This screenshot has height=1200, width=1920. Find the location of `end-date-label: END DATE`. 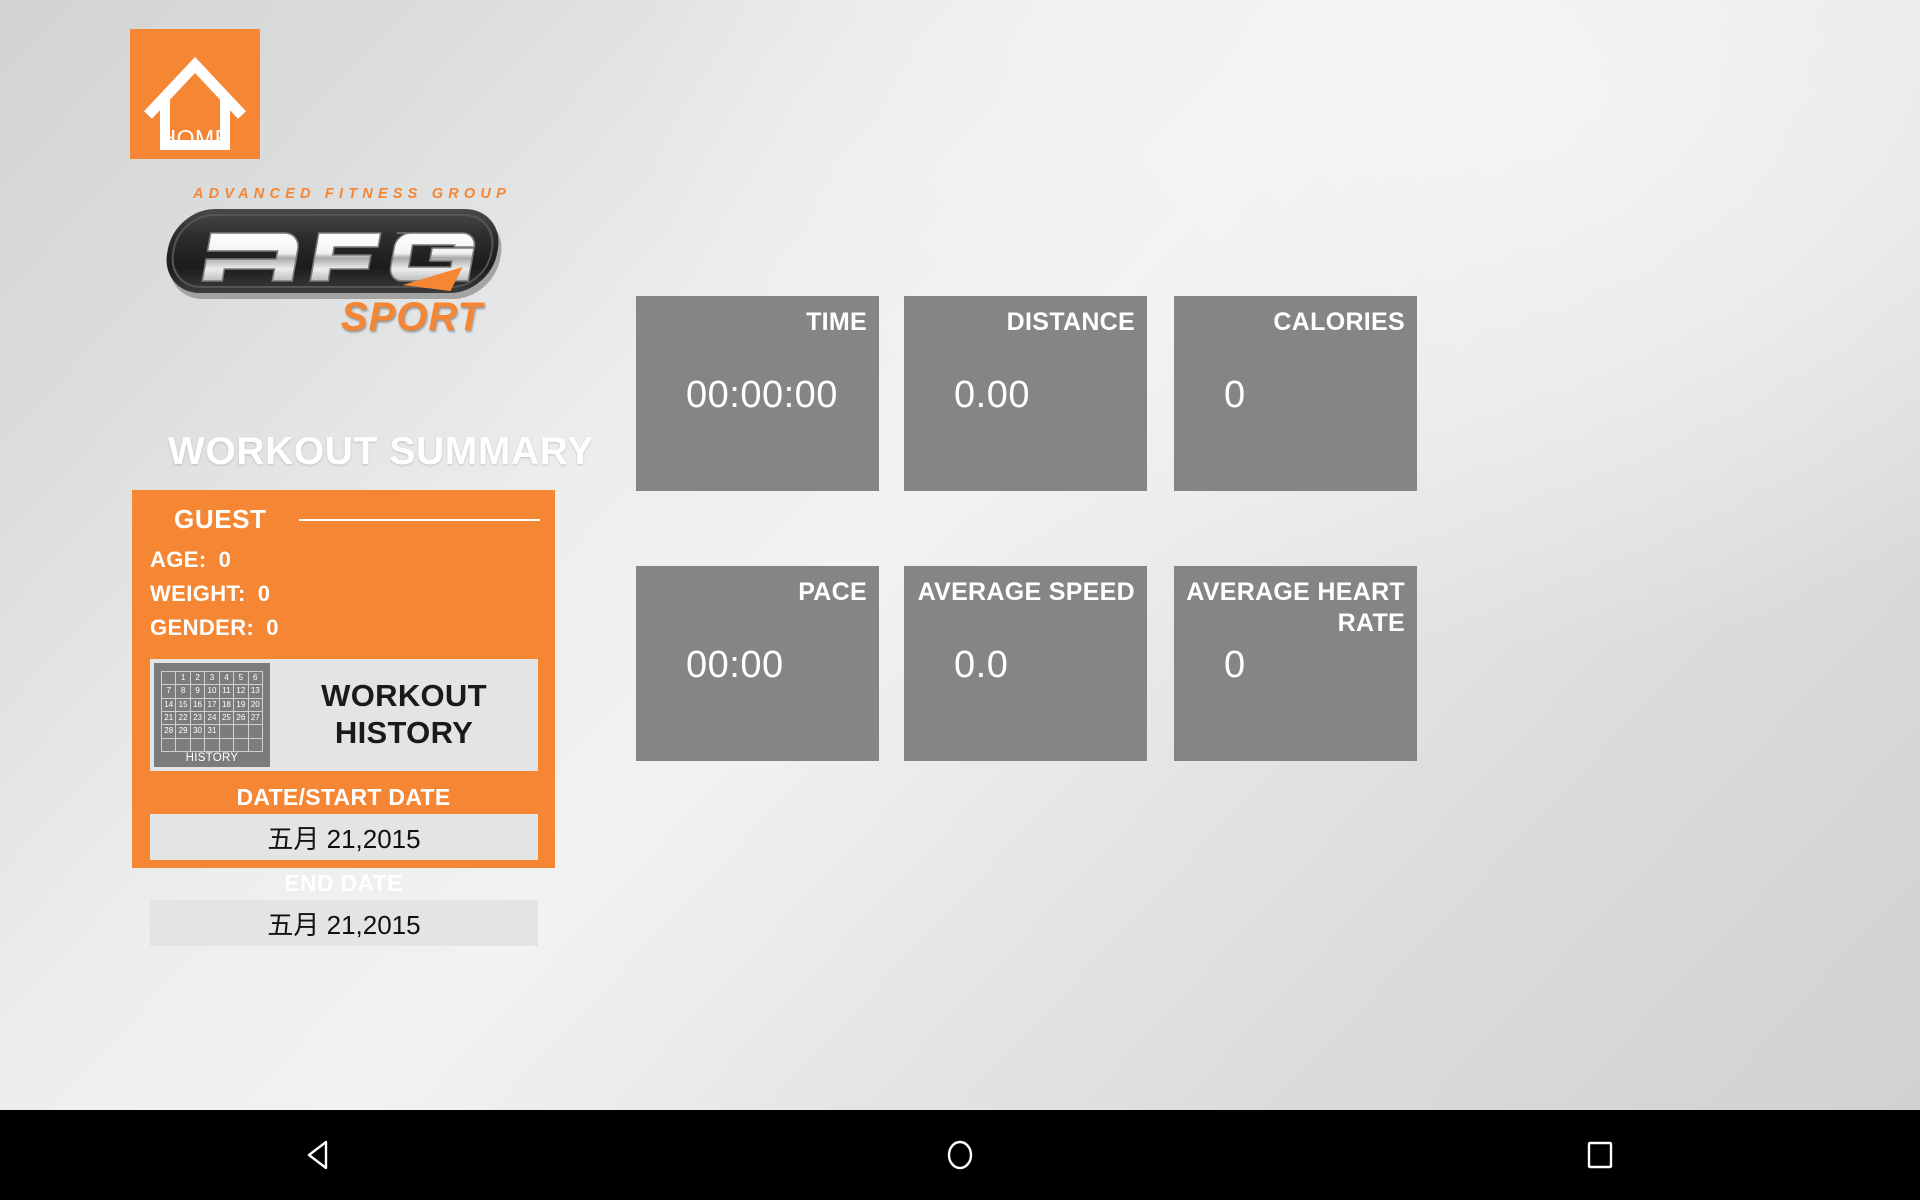

end-date-label: END DATE is located at coordinates (343, 883).